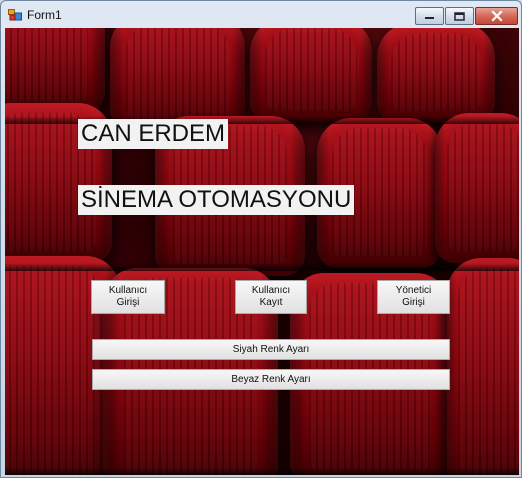 The height and width of the screenshot is (478, 522). What do you see at coordinates (44, 15) in the screenshot?
I see `window-title: Form1` at bounding box center [44, 15].